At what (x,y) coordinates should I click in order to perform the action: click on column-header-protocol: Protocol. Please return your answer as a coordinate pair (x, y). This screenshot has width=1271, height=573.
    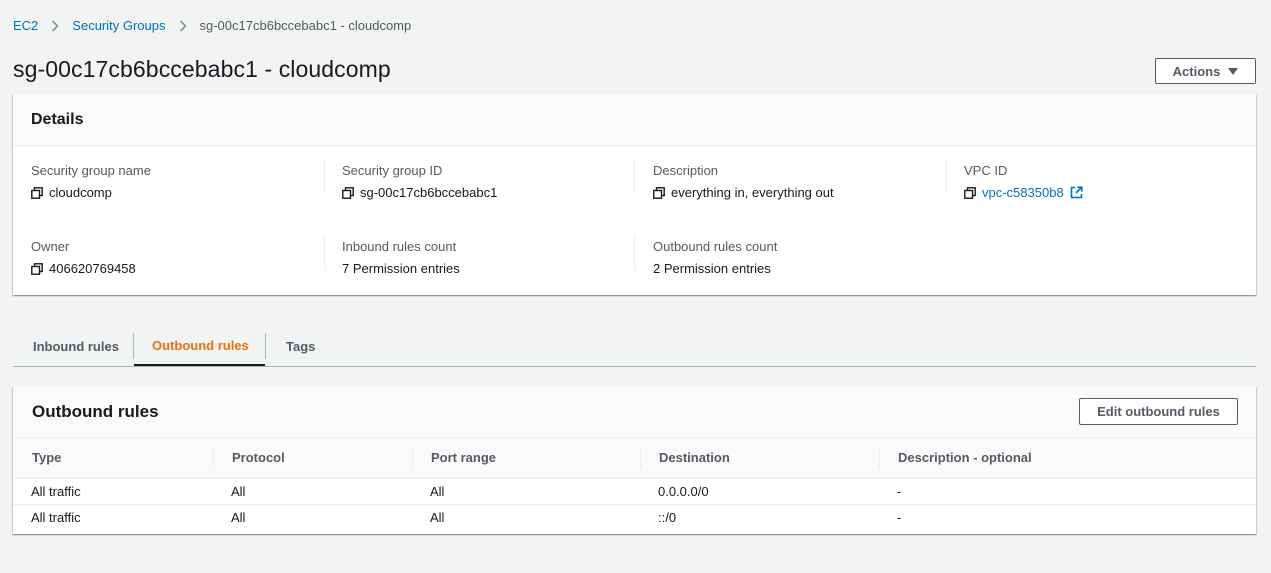
    Looking at the image, I should click on (312, 458).